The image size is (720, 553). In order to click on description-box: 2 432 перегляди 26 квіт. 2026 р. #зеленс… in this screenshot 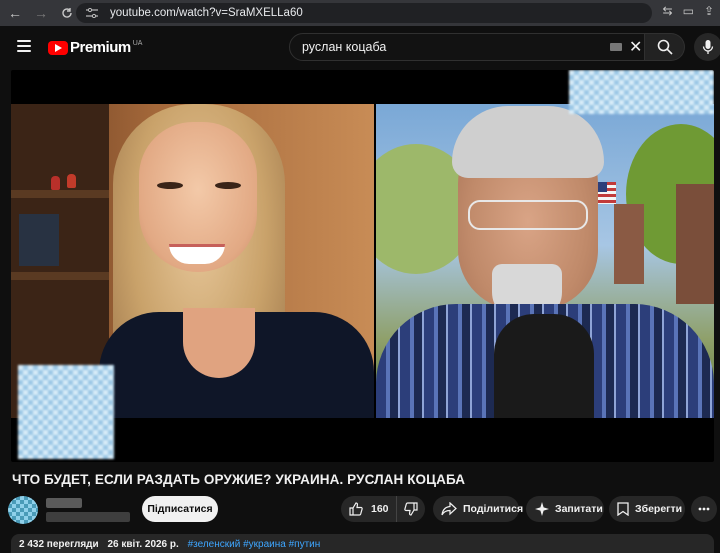, I will do `click(362, 543)`.